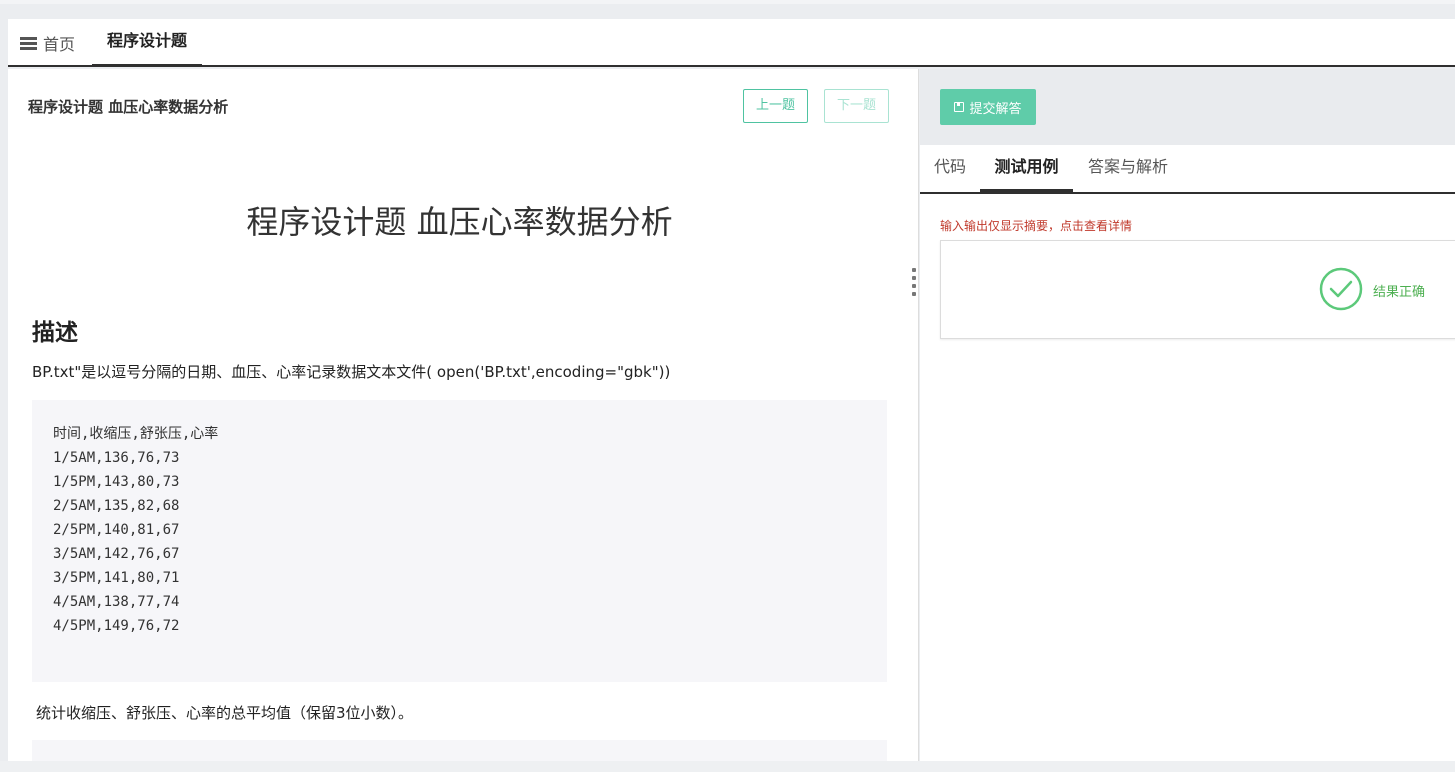 The image size is (1455, 772). I want to click on section-heading-description: 描述, so click(55, 333).